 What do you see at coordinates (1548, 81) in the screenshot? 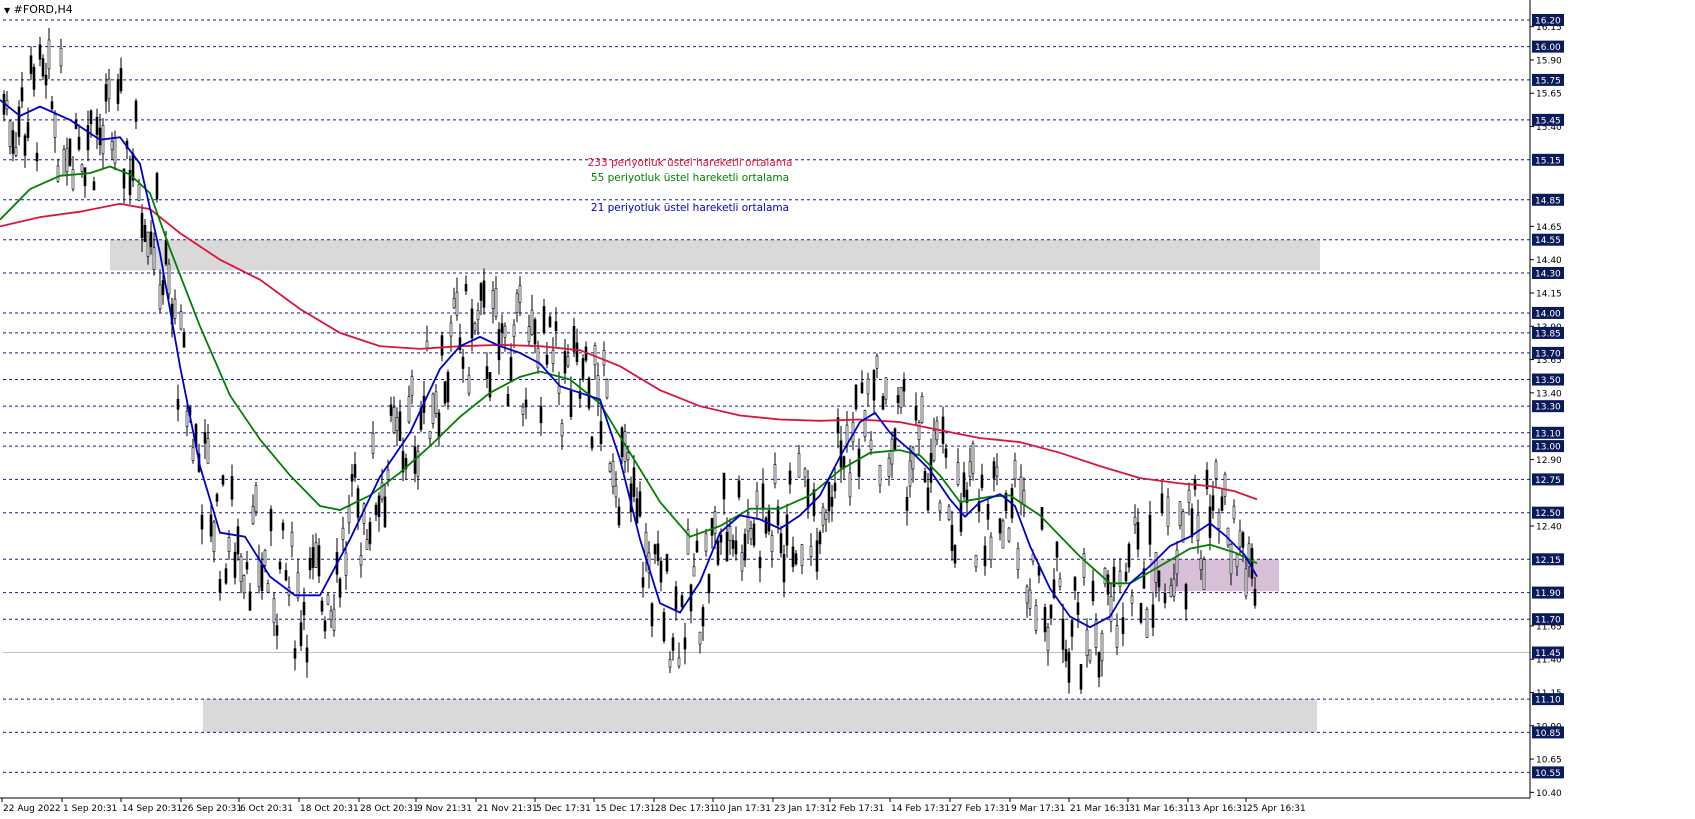
I see `level-price-label: 15.75` at bounding box center [1548, 81].